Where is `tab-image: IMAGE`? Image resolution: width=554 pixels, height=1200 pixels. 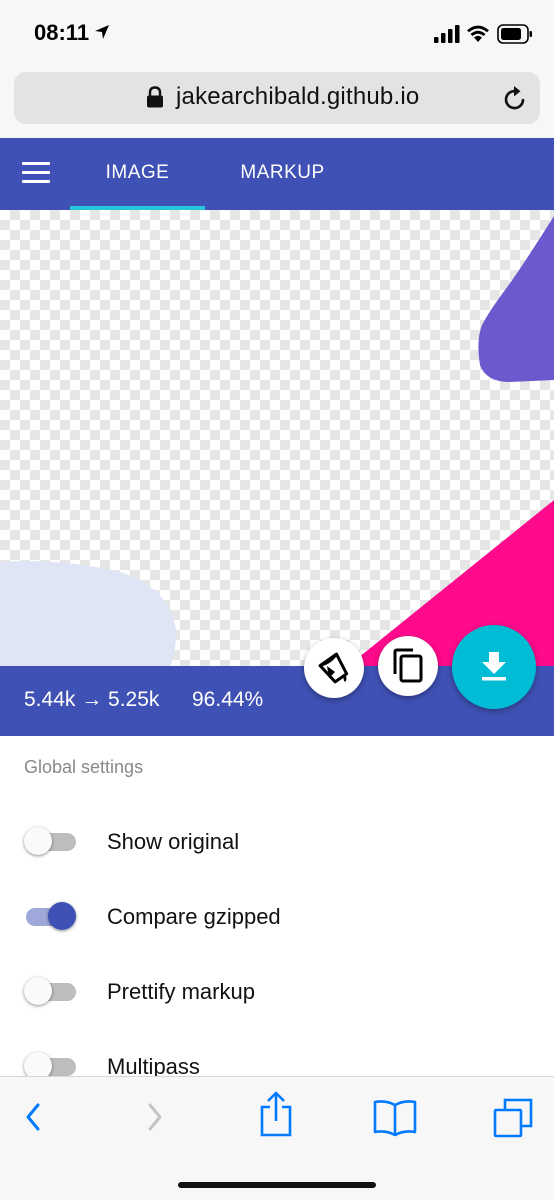
tab-image: IMAGE is located at coordinates (137, 174).